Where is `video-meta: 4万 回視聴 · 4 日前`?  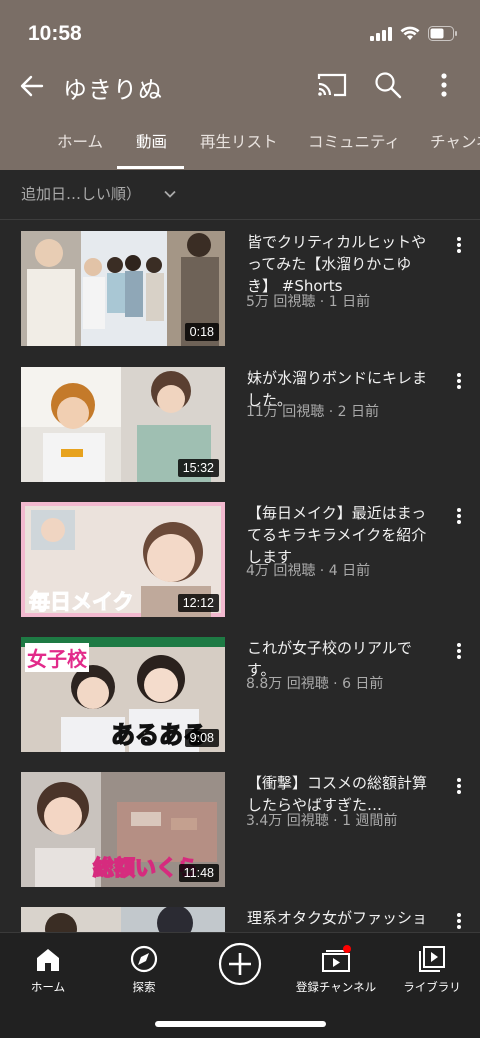
video-meta: 4万 回視聴 · 4 日前 is located at coordinates (308, 571).